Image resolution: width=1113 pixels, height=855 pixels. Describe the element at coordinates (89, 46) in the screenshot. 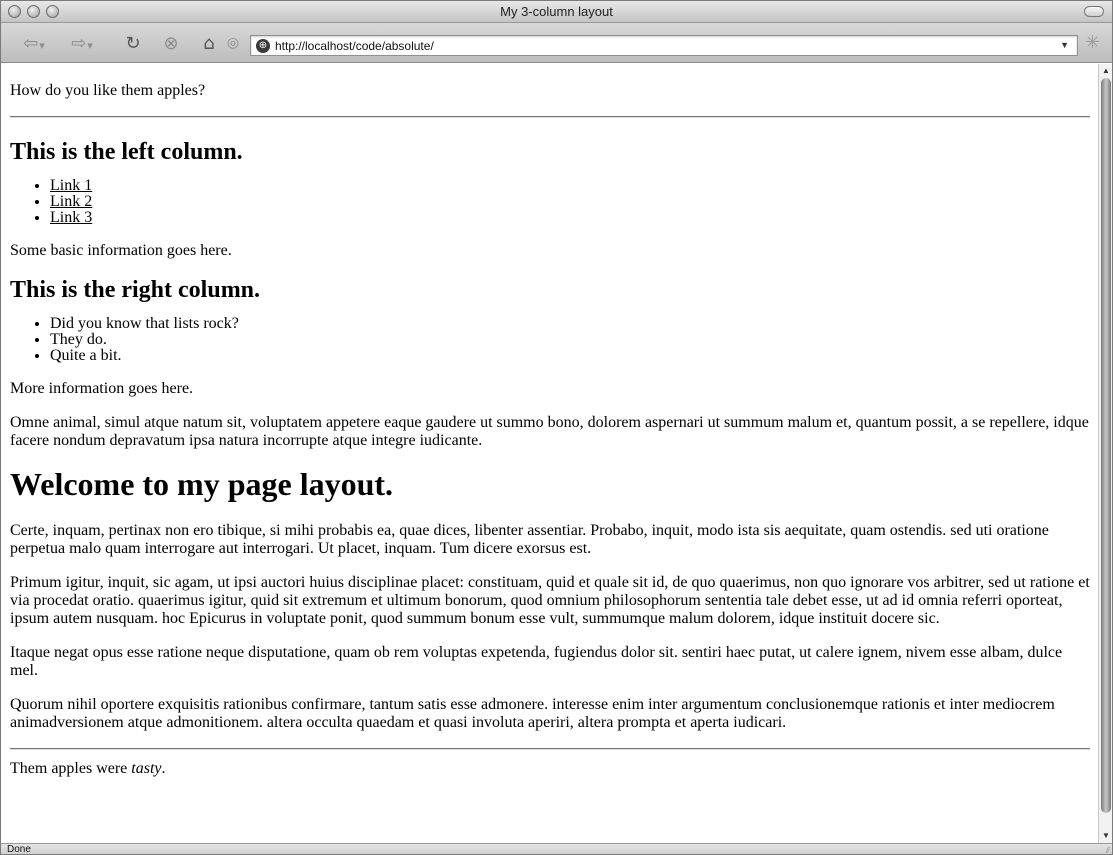

I see `forward-dropdown-icon: ▼` at that location.